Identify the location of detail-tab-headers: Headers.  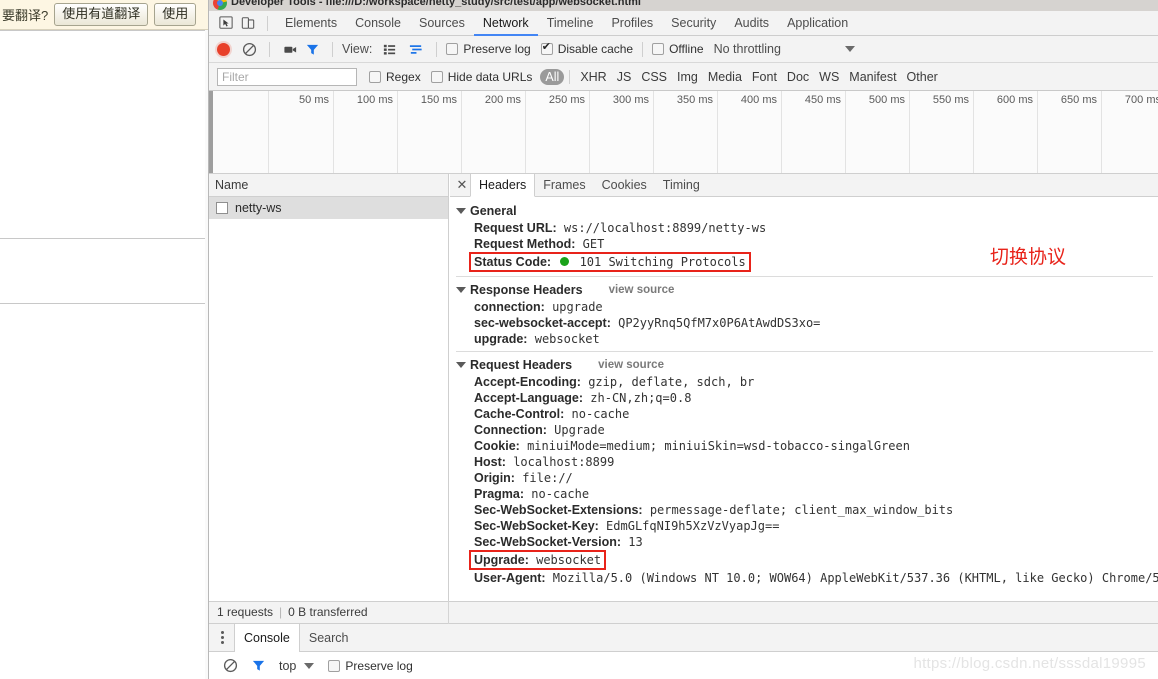
(503, 185).